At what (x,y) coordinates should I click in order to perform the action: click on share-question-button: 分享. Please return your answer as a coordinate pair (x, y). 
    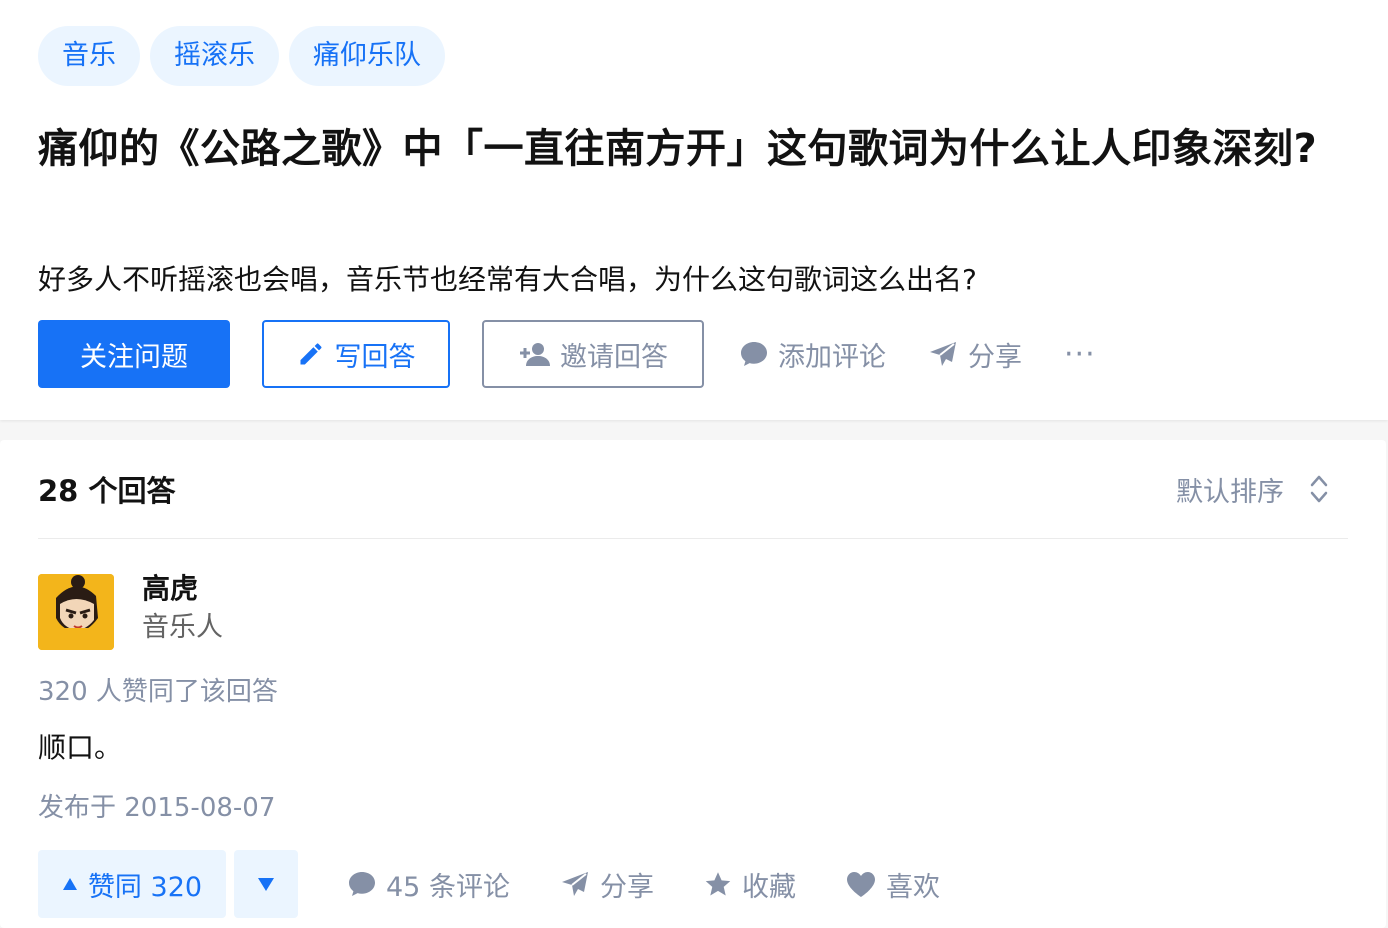
    Looking at the image, I should click on (975, 354).